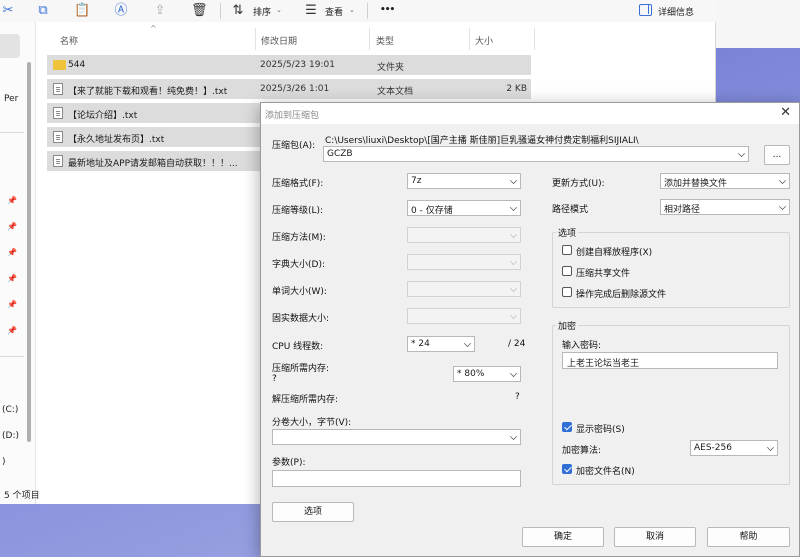  What do you see at coordinates (294, 146) in the screenshot?
I see `archive-label: 压缩包(A):` at bounding box center [294, 146].